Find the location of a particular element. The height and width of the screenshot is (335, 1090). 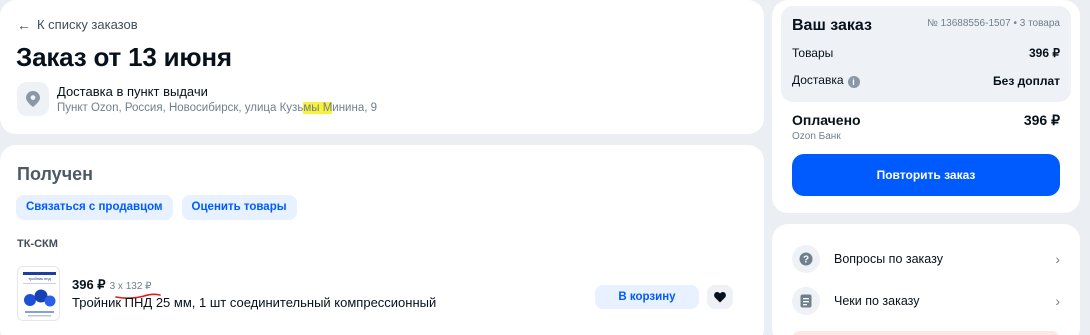

delivery-row: Доставка i Без доплат is located at coordinates (926, 80).